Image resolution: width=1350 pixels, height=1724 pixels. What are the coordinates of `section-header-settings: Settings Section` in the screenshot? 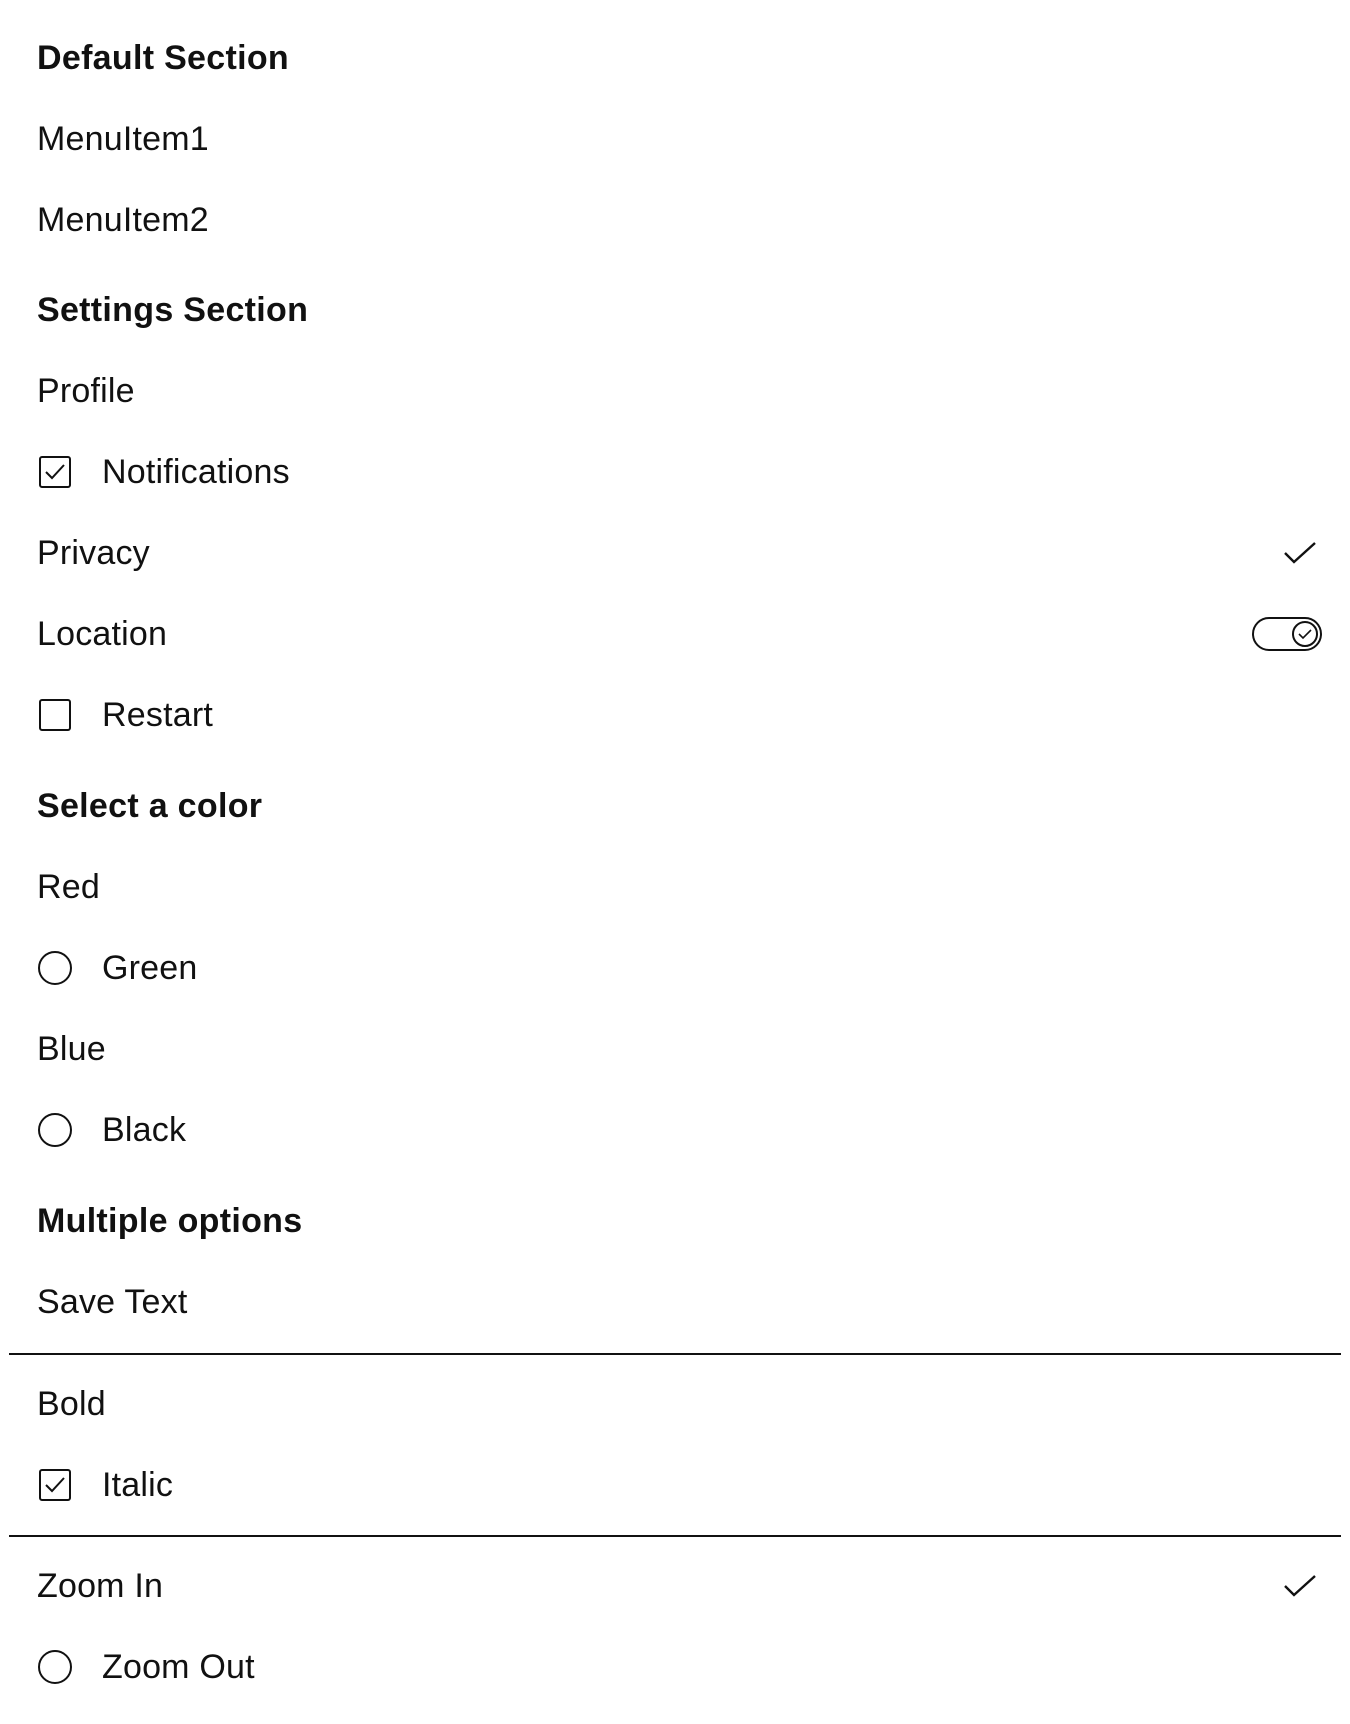 It's located at (173, 310).